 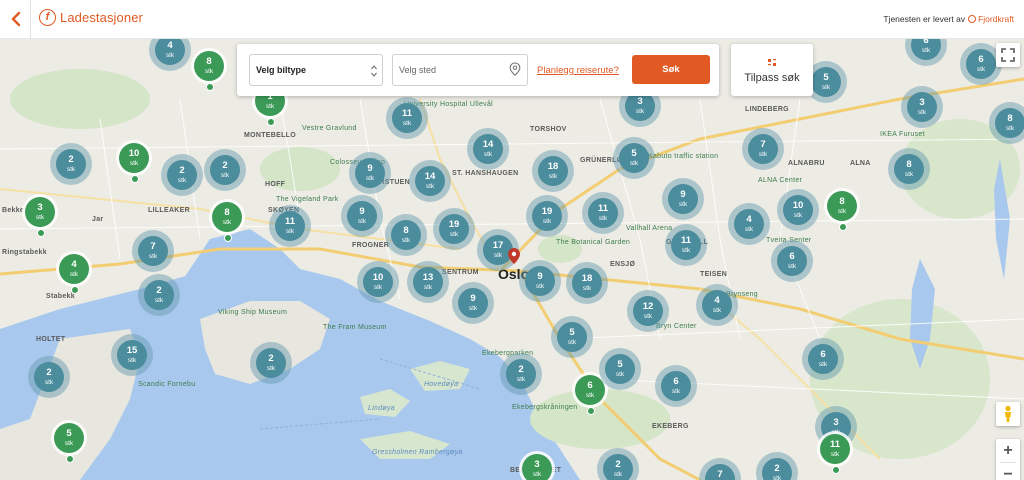 I want to click on search-button: Søk, so click(x=671, y=69).